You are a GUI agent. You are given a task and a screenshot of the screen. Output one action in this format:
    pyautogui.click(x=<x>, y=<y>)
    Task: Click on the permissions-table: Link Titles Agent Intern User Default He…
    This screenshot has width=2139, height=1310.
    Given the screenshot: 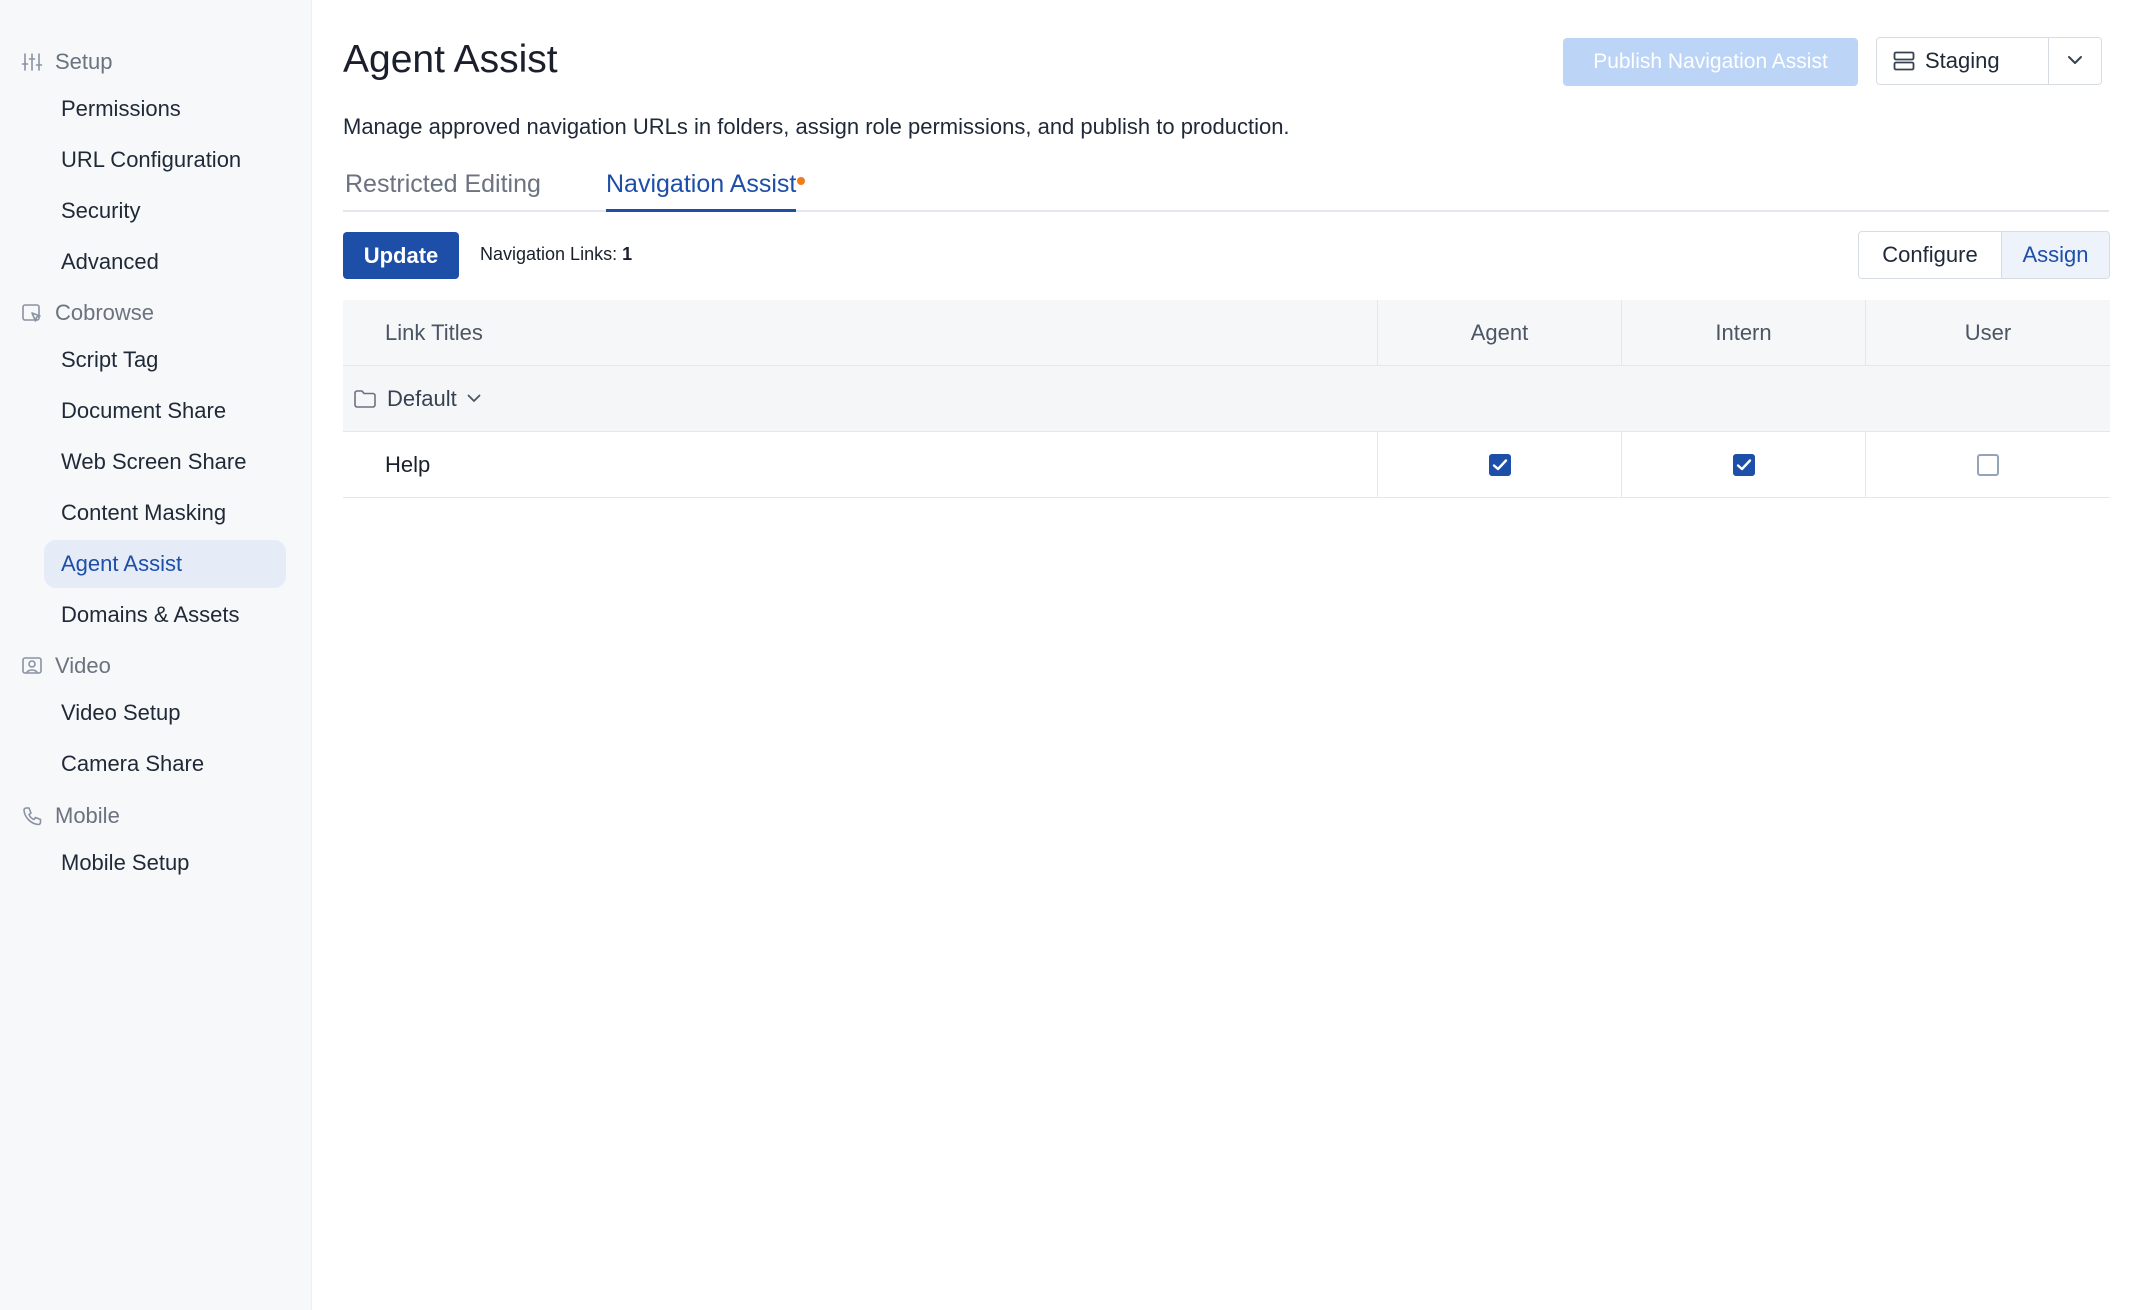 What is the action you would take?
    pyautogui.click(x=1226, y=399)
    